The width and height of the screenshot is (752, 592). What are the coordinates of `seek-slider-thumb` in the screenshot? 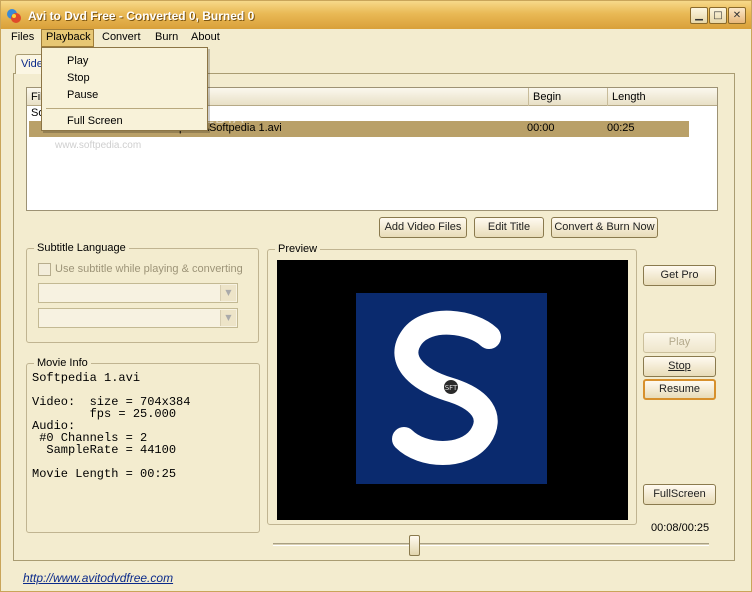 It's located at (414, 545).